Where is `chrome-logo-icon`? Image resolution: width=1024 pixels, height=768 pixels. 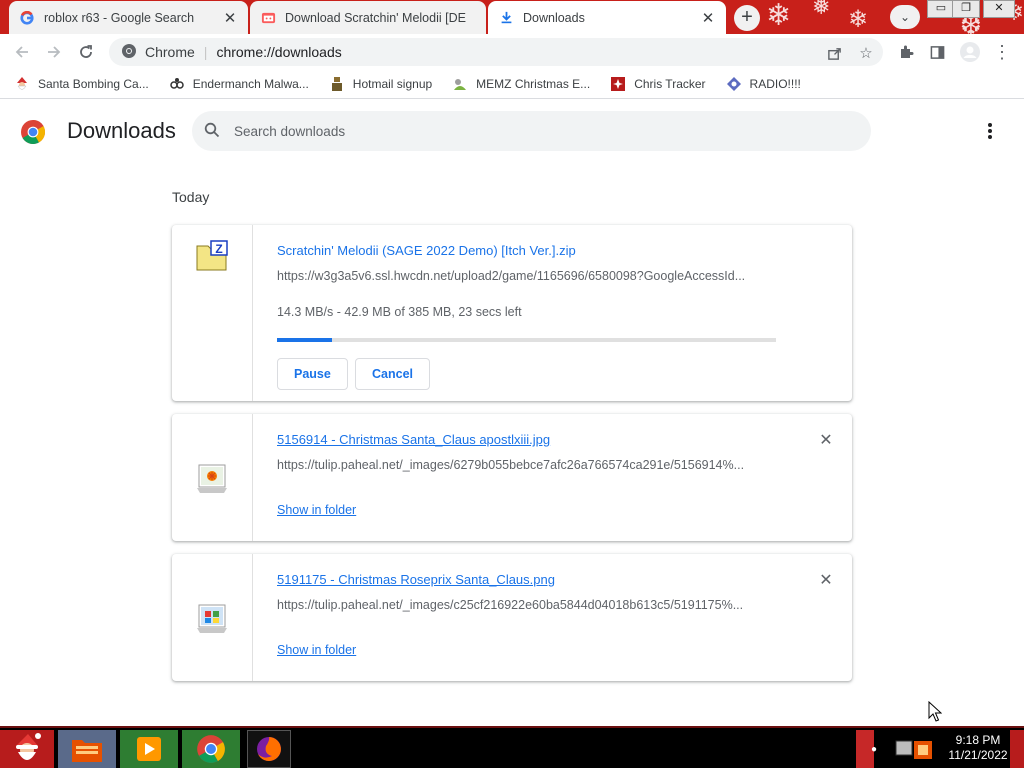
chrome-logo-icon is located at coordinates (33, 132).